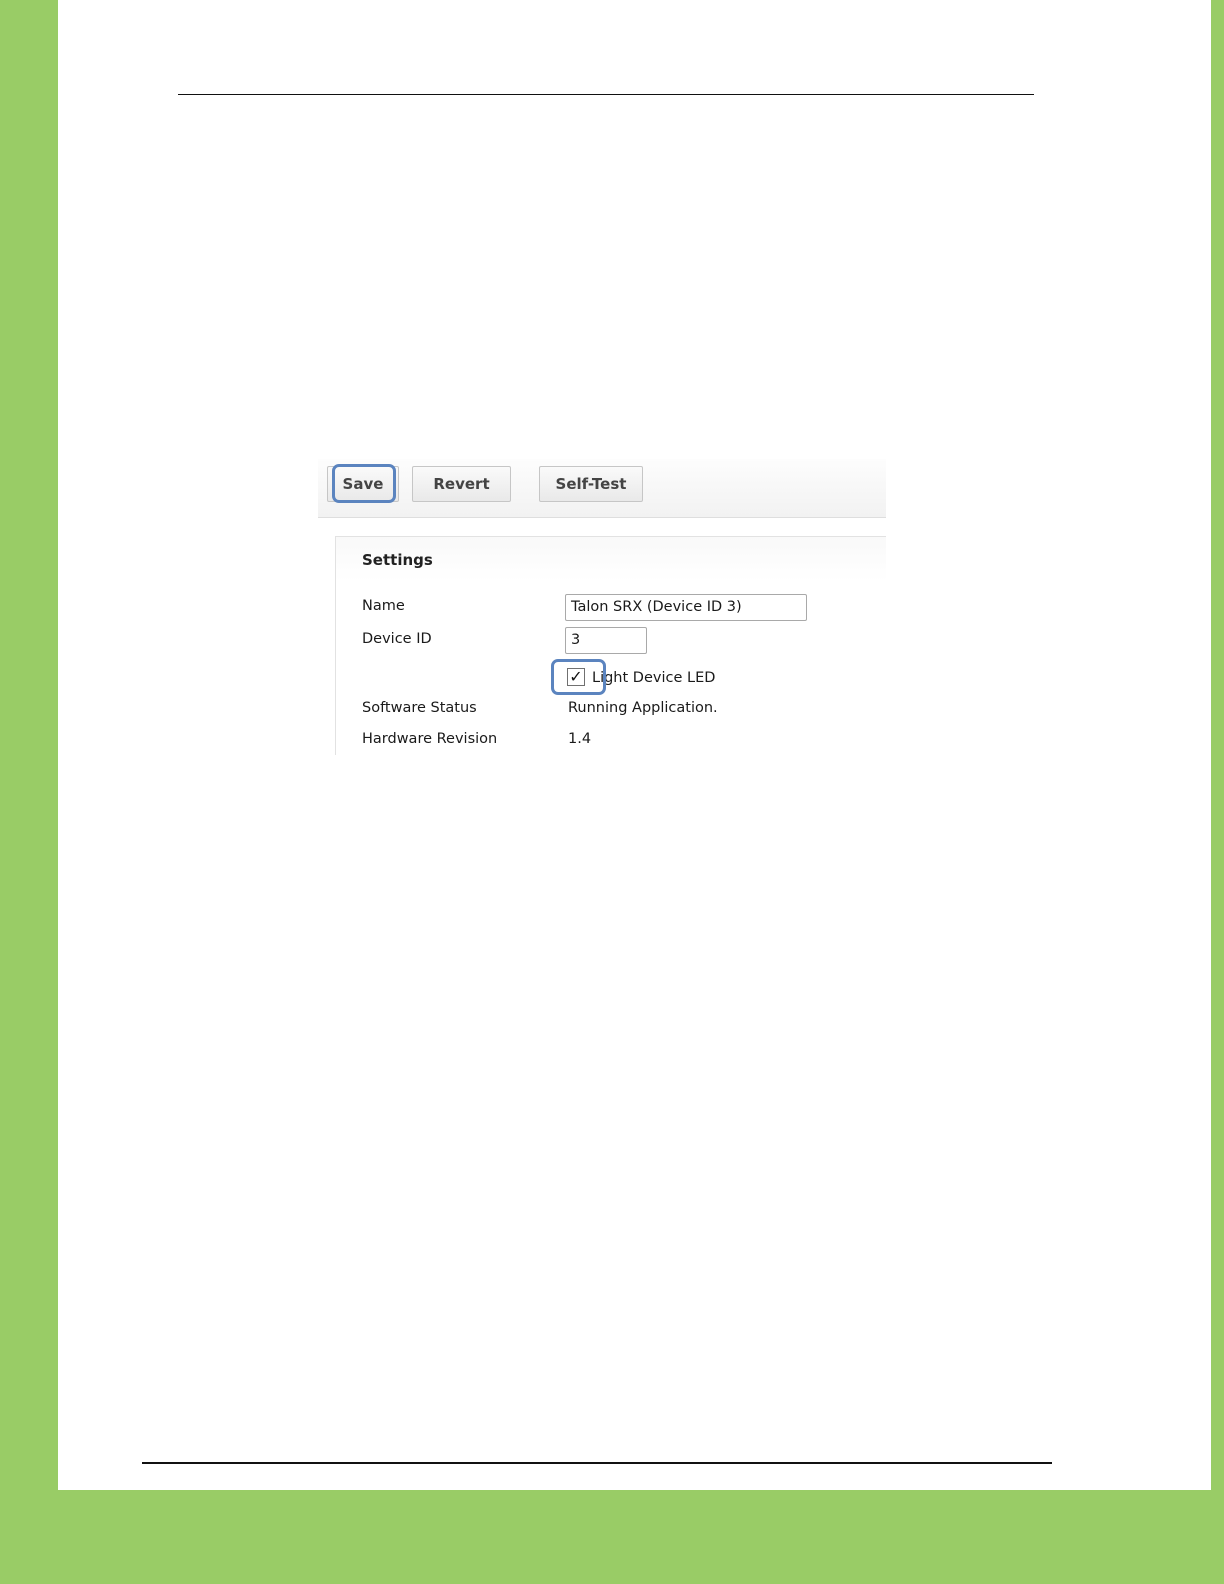  Describe the element at coordinates (597, 1463) in the screenshot. I see `footer-rule` at that location.